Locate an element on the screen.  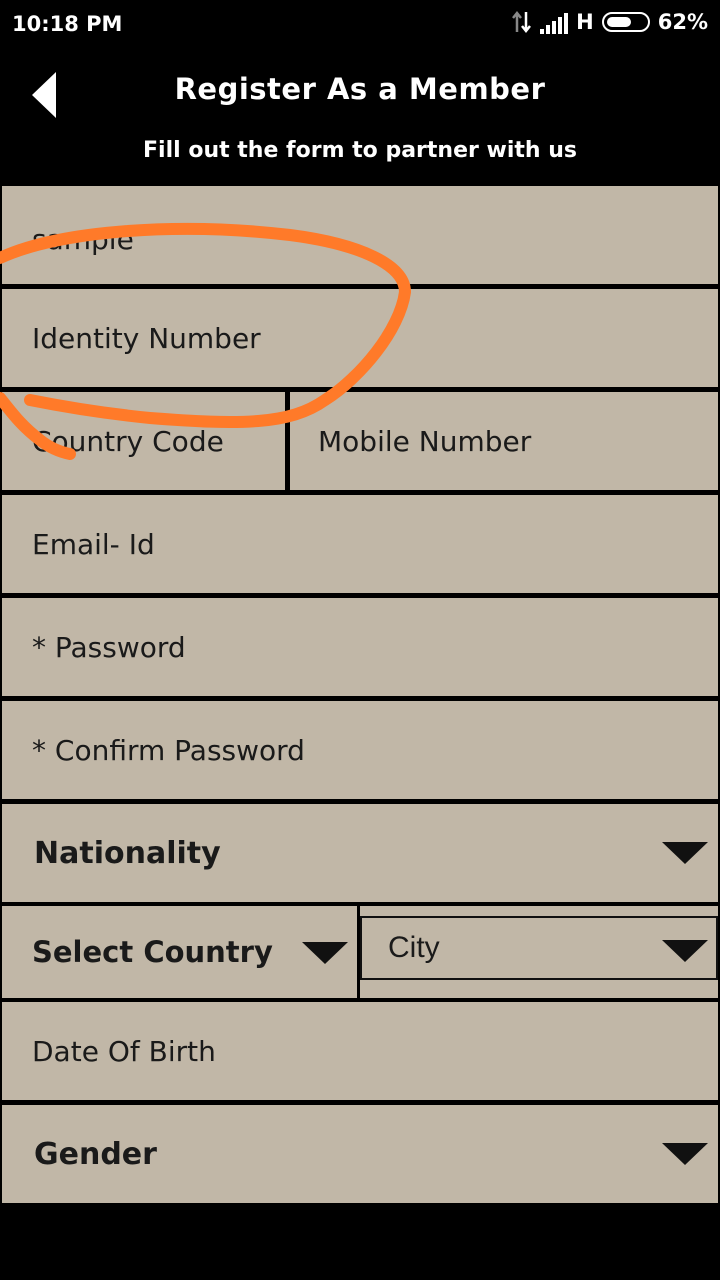
country-code-placeholder: Country Code is located at coordinates (128, 441).